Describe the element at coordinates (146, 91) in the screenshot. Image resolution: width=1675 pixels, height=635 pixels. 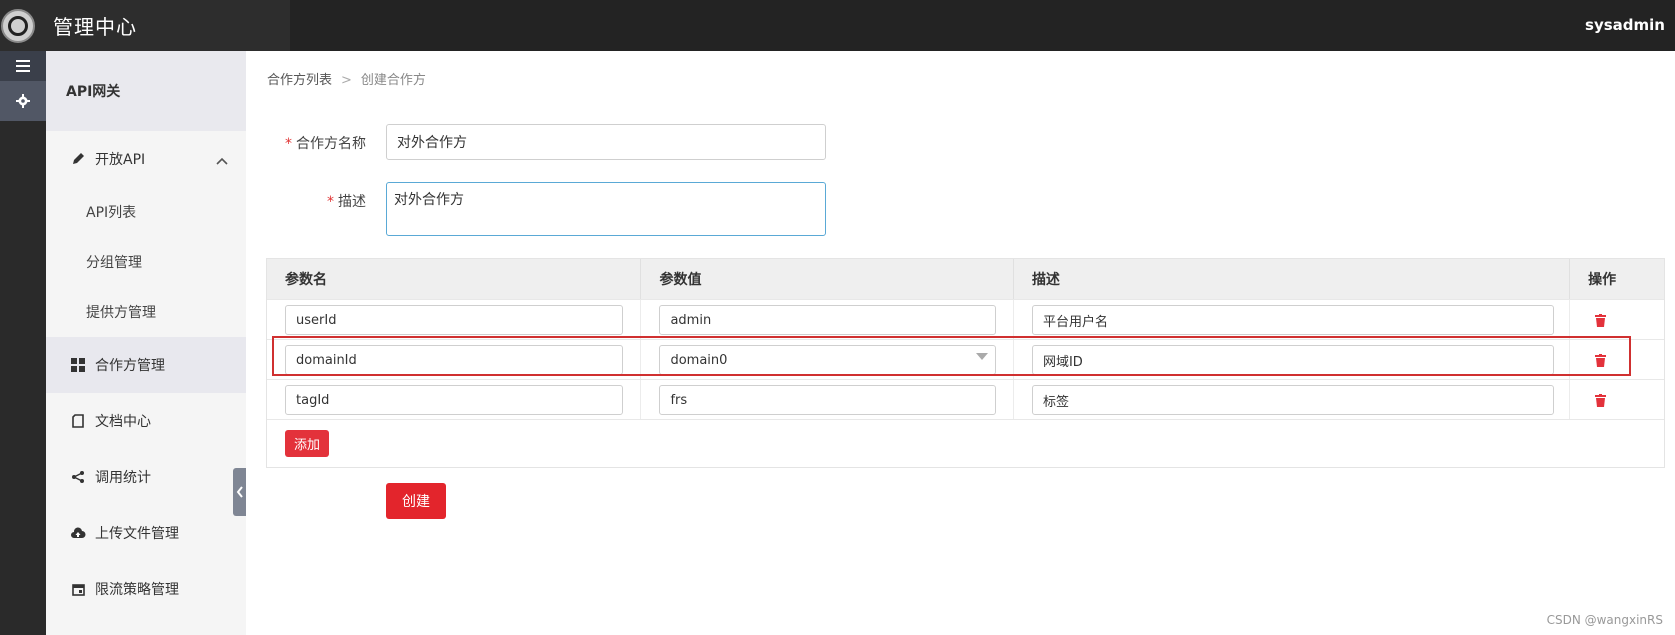
I see `sidebar-header: API网关` at that location.